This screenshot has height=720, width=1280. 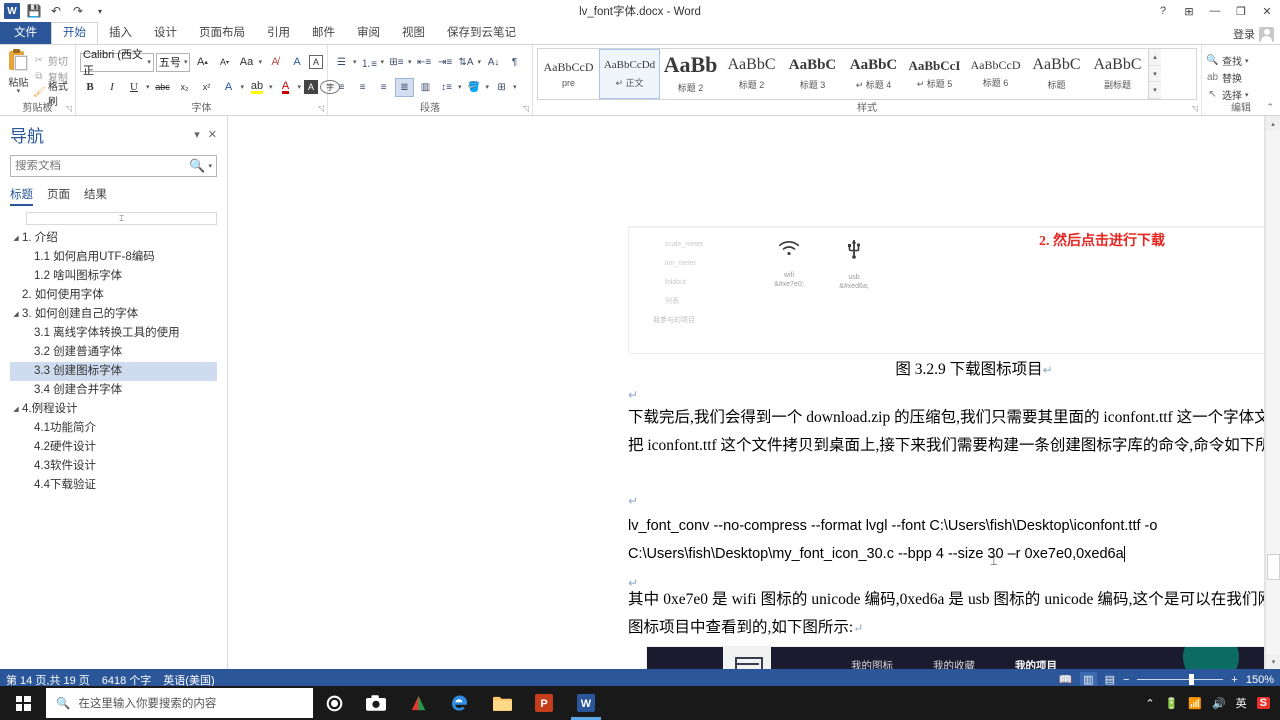 What do you see at coordinates (1273, 123) in the screenshot?
I see `scroll-up-icon: ▴` at bounding box center [1273, 123].